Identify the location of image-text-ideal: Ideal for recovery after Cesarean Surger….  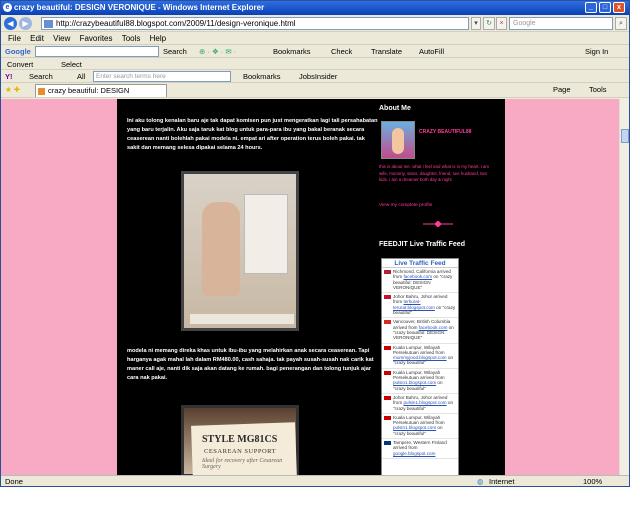
(242, 464).